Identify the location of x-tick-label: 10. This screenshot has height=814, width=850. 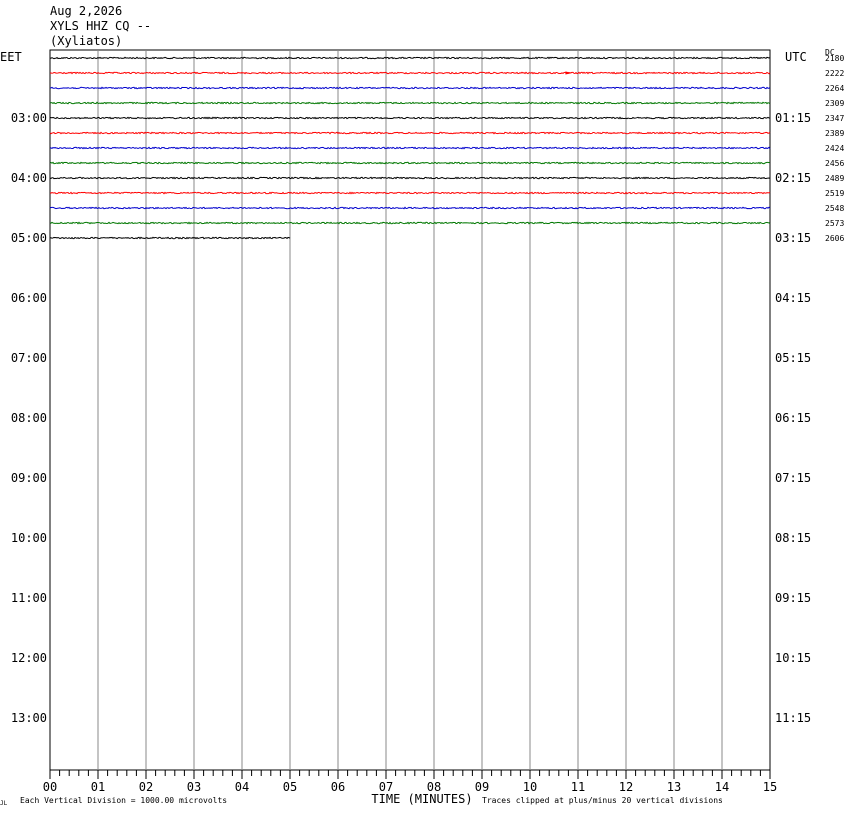
(530, 787).